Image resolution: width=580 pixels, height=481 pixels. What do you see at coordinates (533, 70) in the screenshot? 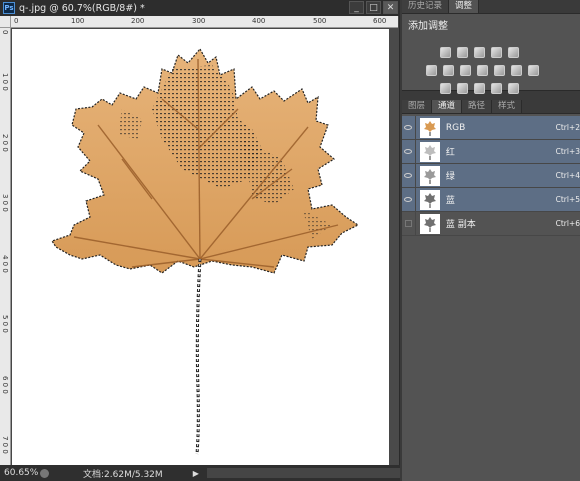
I see `grid-icon` at bounding box center [533, 70].